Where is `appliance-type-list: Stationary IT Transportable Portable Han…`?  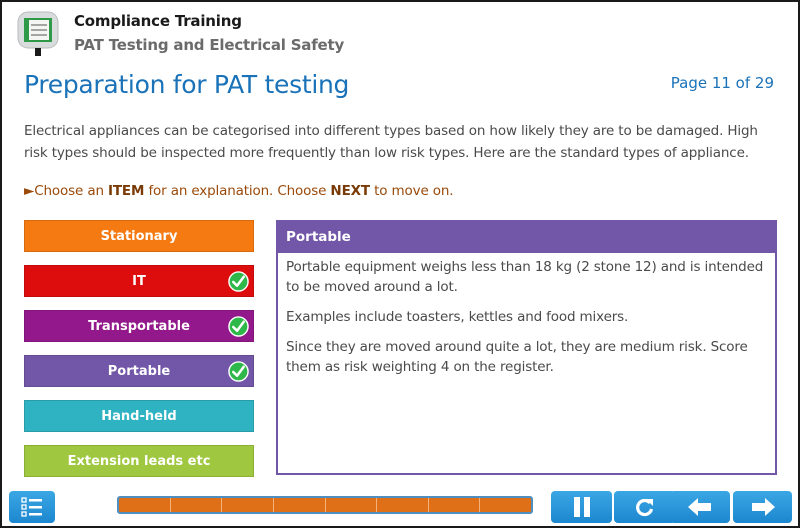
appliance-type-list: Stationary IT Transportable Portable Han… is located at coordinates (139, 355).